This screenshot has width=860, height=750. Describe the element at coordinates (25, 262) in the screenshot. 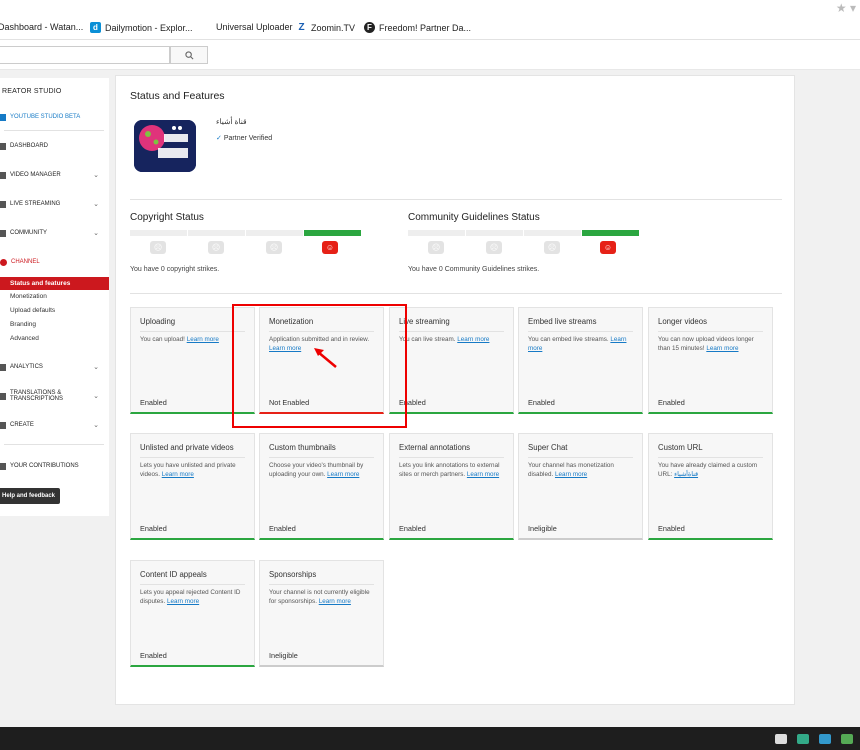

I see `sidebar-item-label: CHANNEL` at that location.